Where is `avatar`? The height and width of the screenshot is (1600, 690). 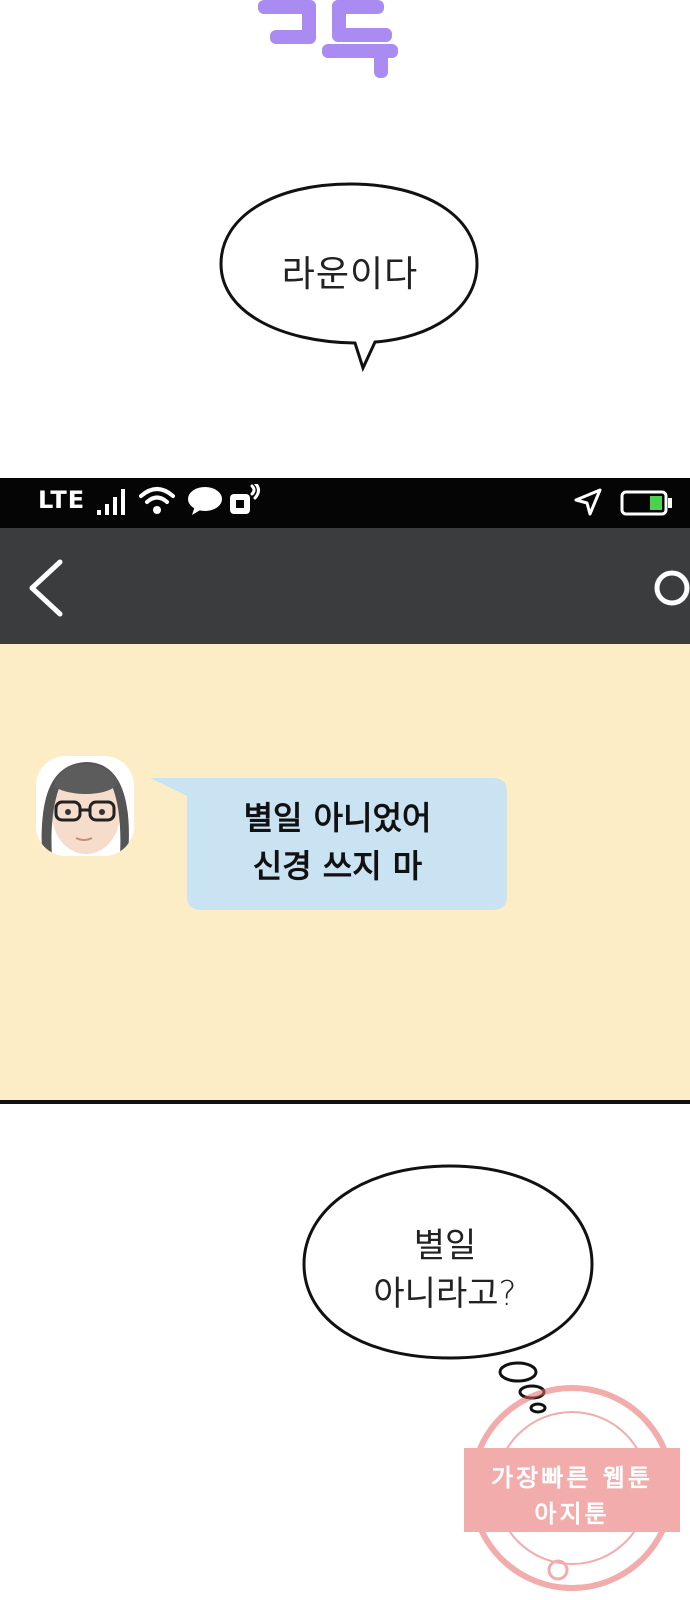
avatar is located at coordinates (85, 806).